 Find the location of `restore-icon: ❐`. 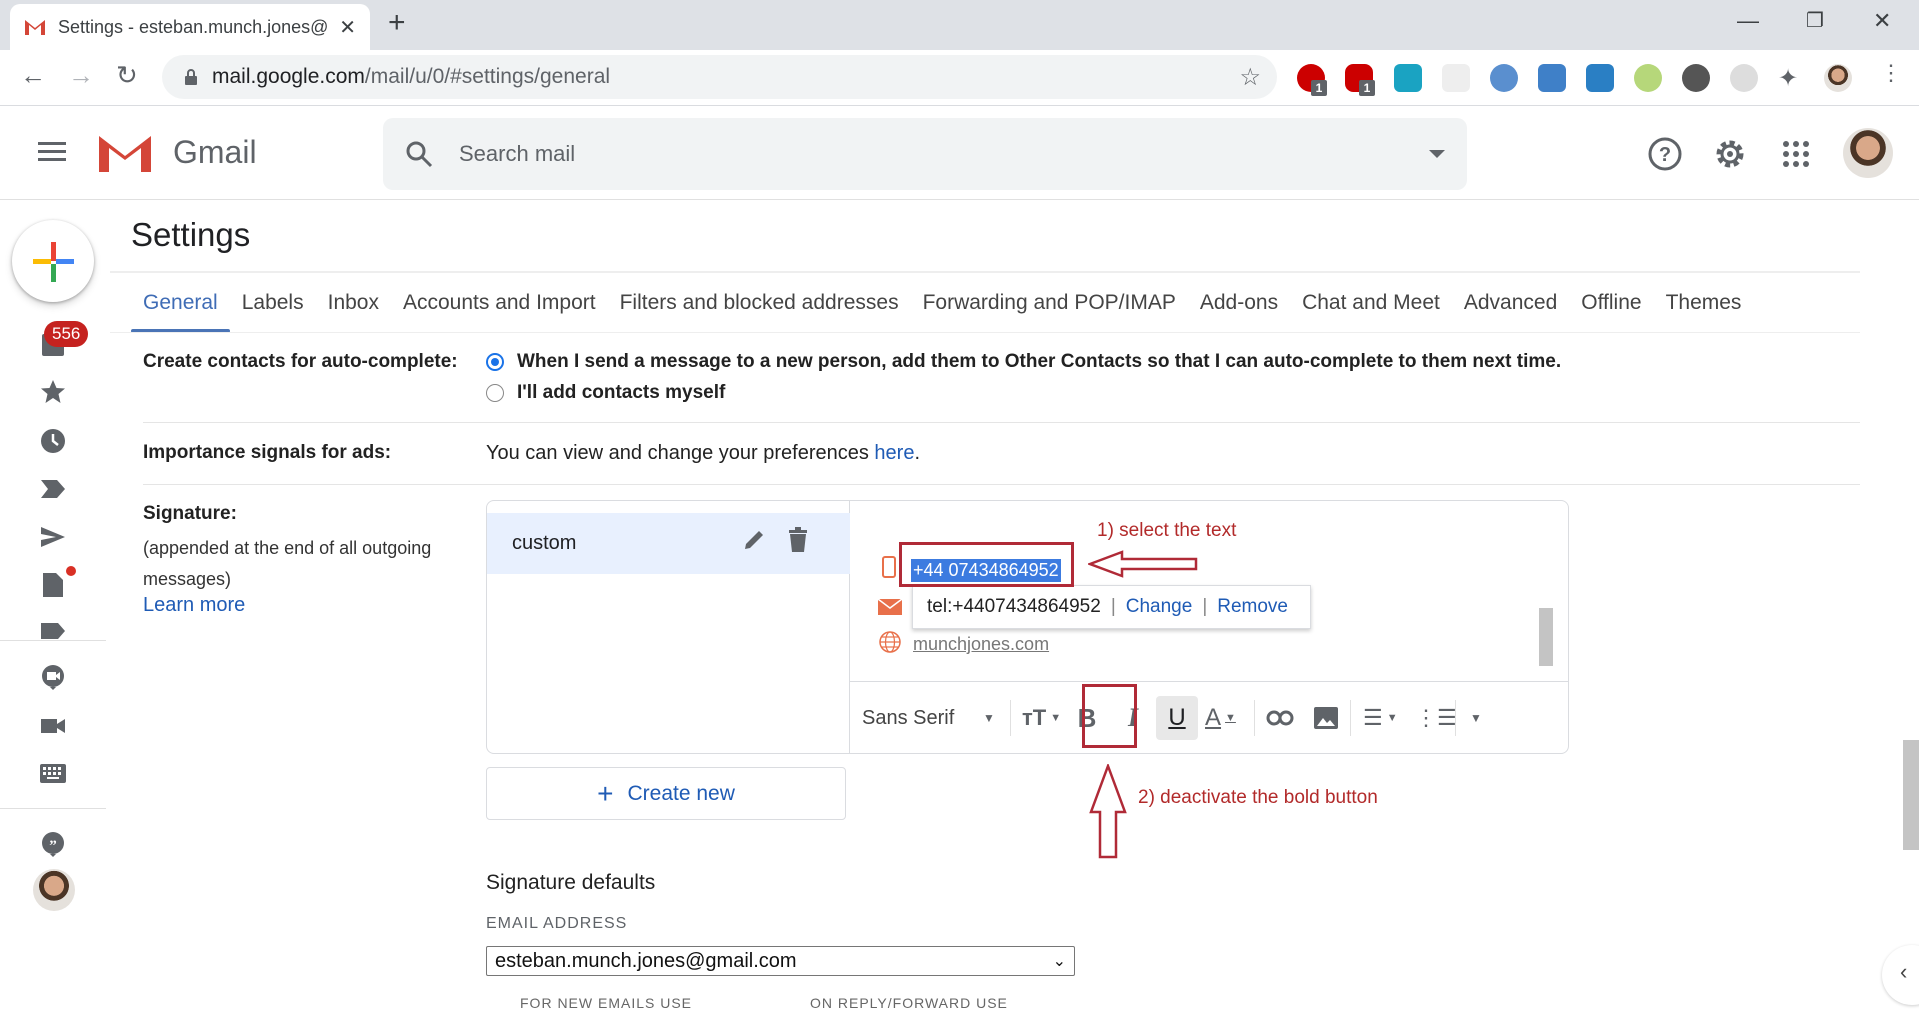

restore-icon: ❐ is located at coordinates (1815, 20).